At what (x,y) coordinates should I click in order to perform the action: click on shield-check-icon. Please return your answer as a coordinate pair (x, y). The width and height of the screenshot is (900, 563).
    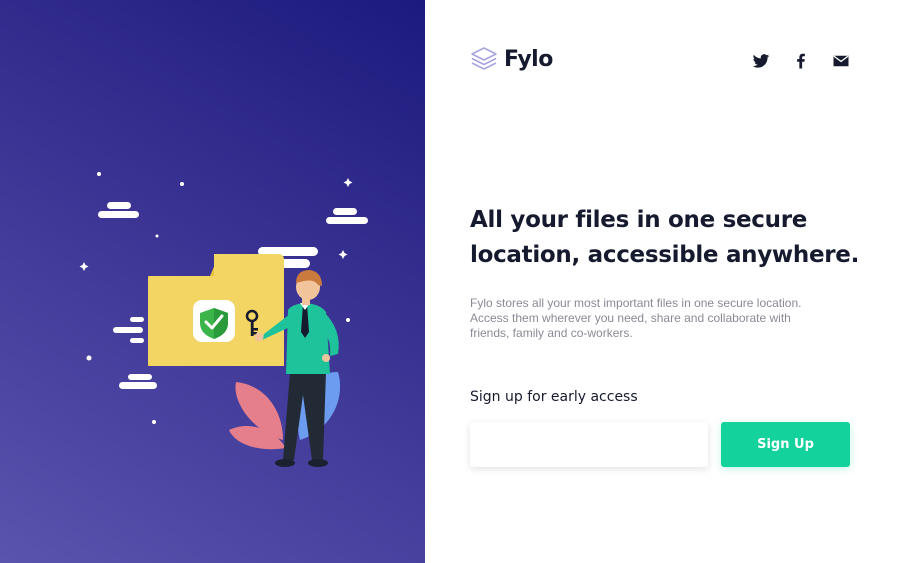
    Looking at the image, I should click on (214, 321).